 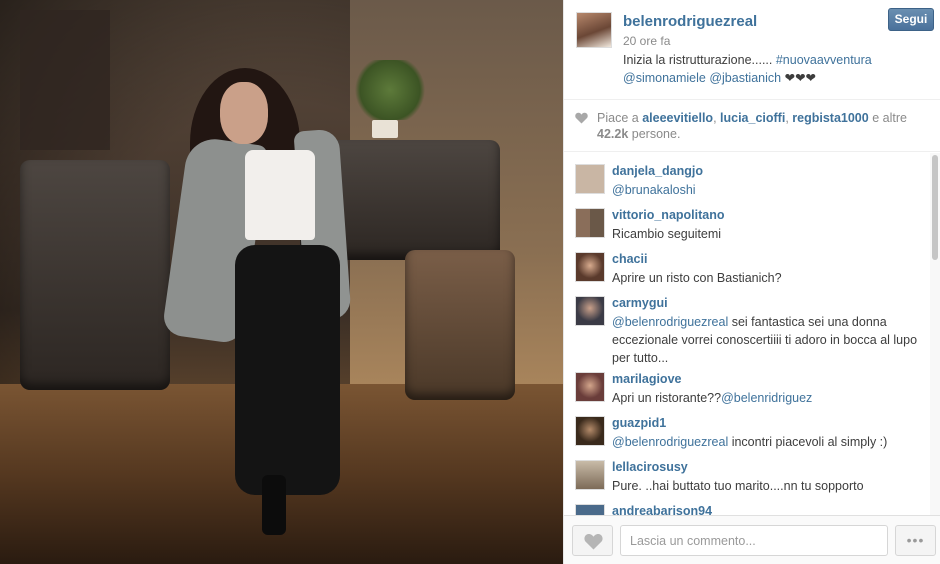 I want to click on photo-shelf, so click(x=65, y=80).